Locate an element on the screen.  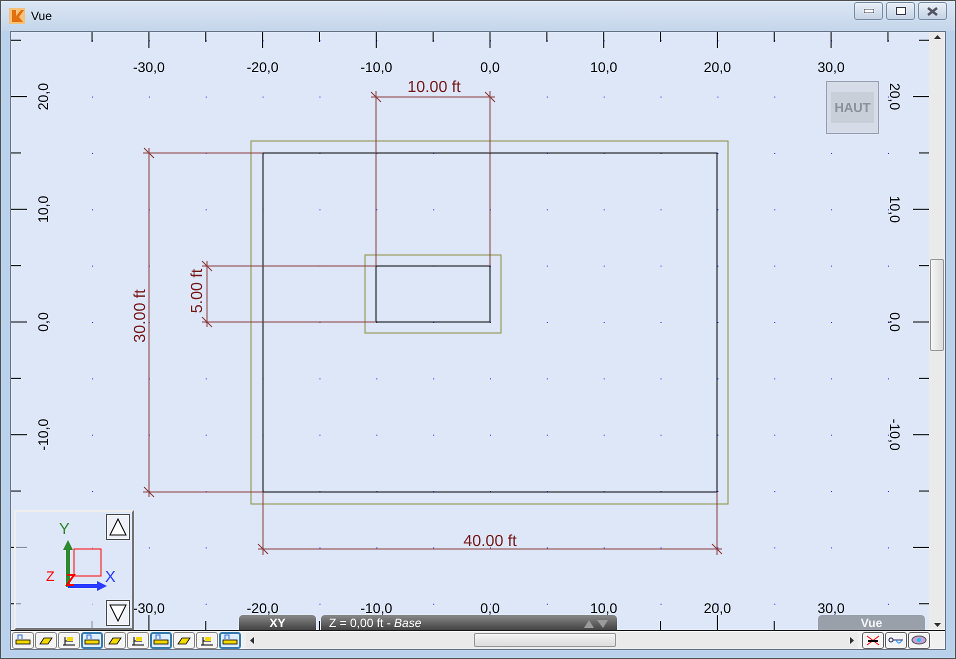
scroll-right-icon is located at coordinates (852, 640).